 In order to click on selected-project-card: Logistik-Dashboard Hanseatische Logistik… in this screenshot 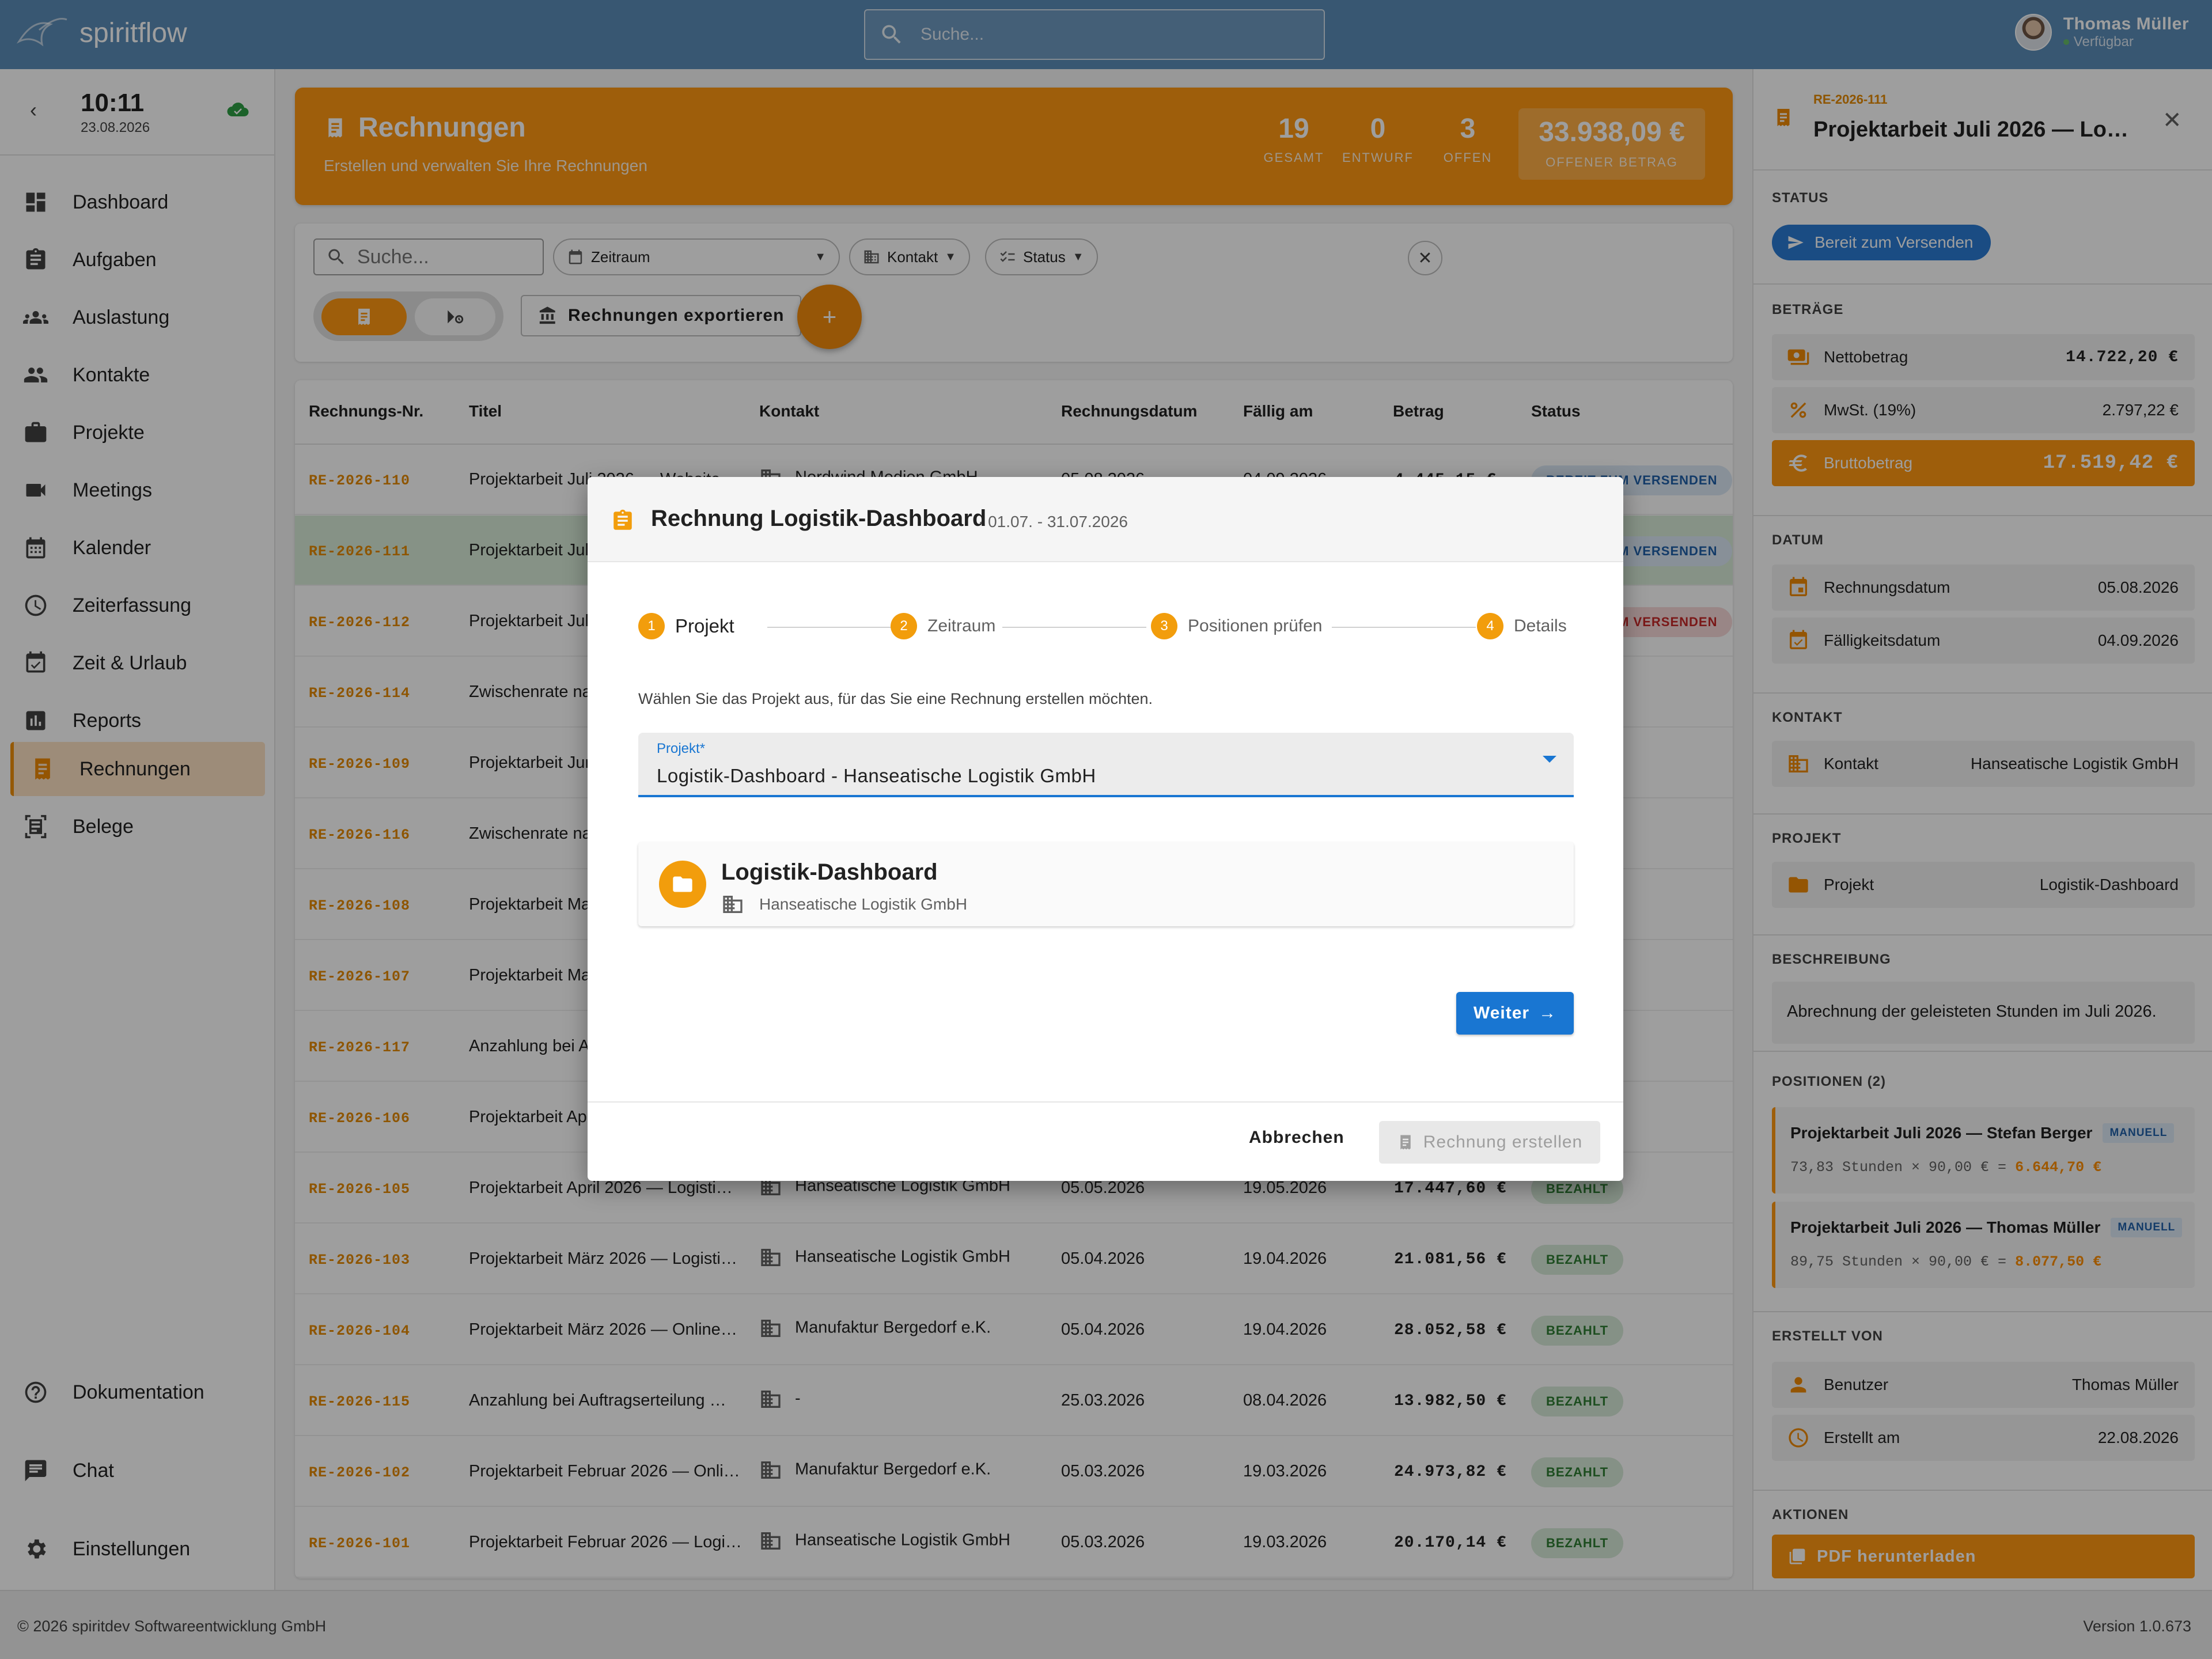, I will do `click(1106, 884)`.